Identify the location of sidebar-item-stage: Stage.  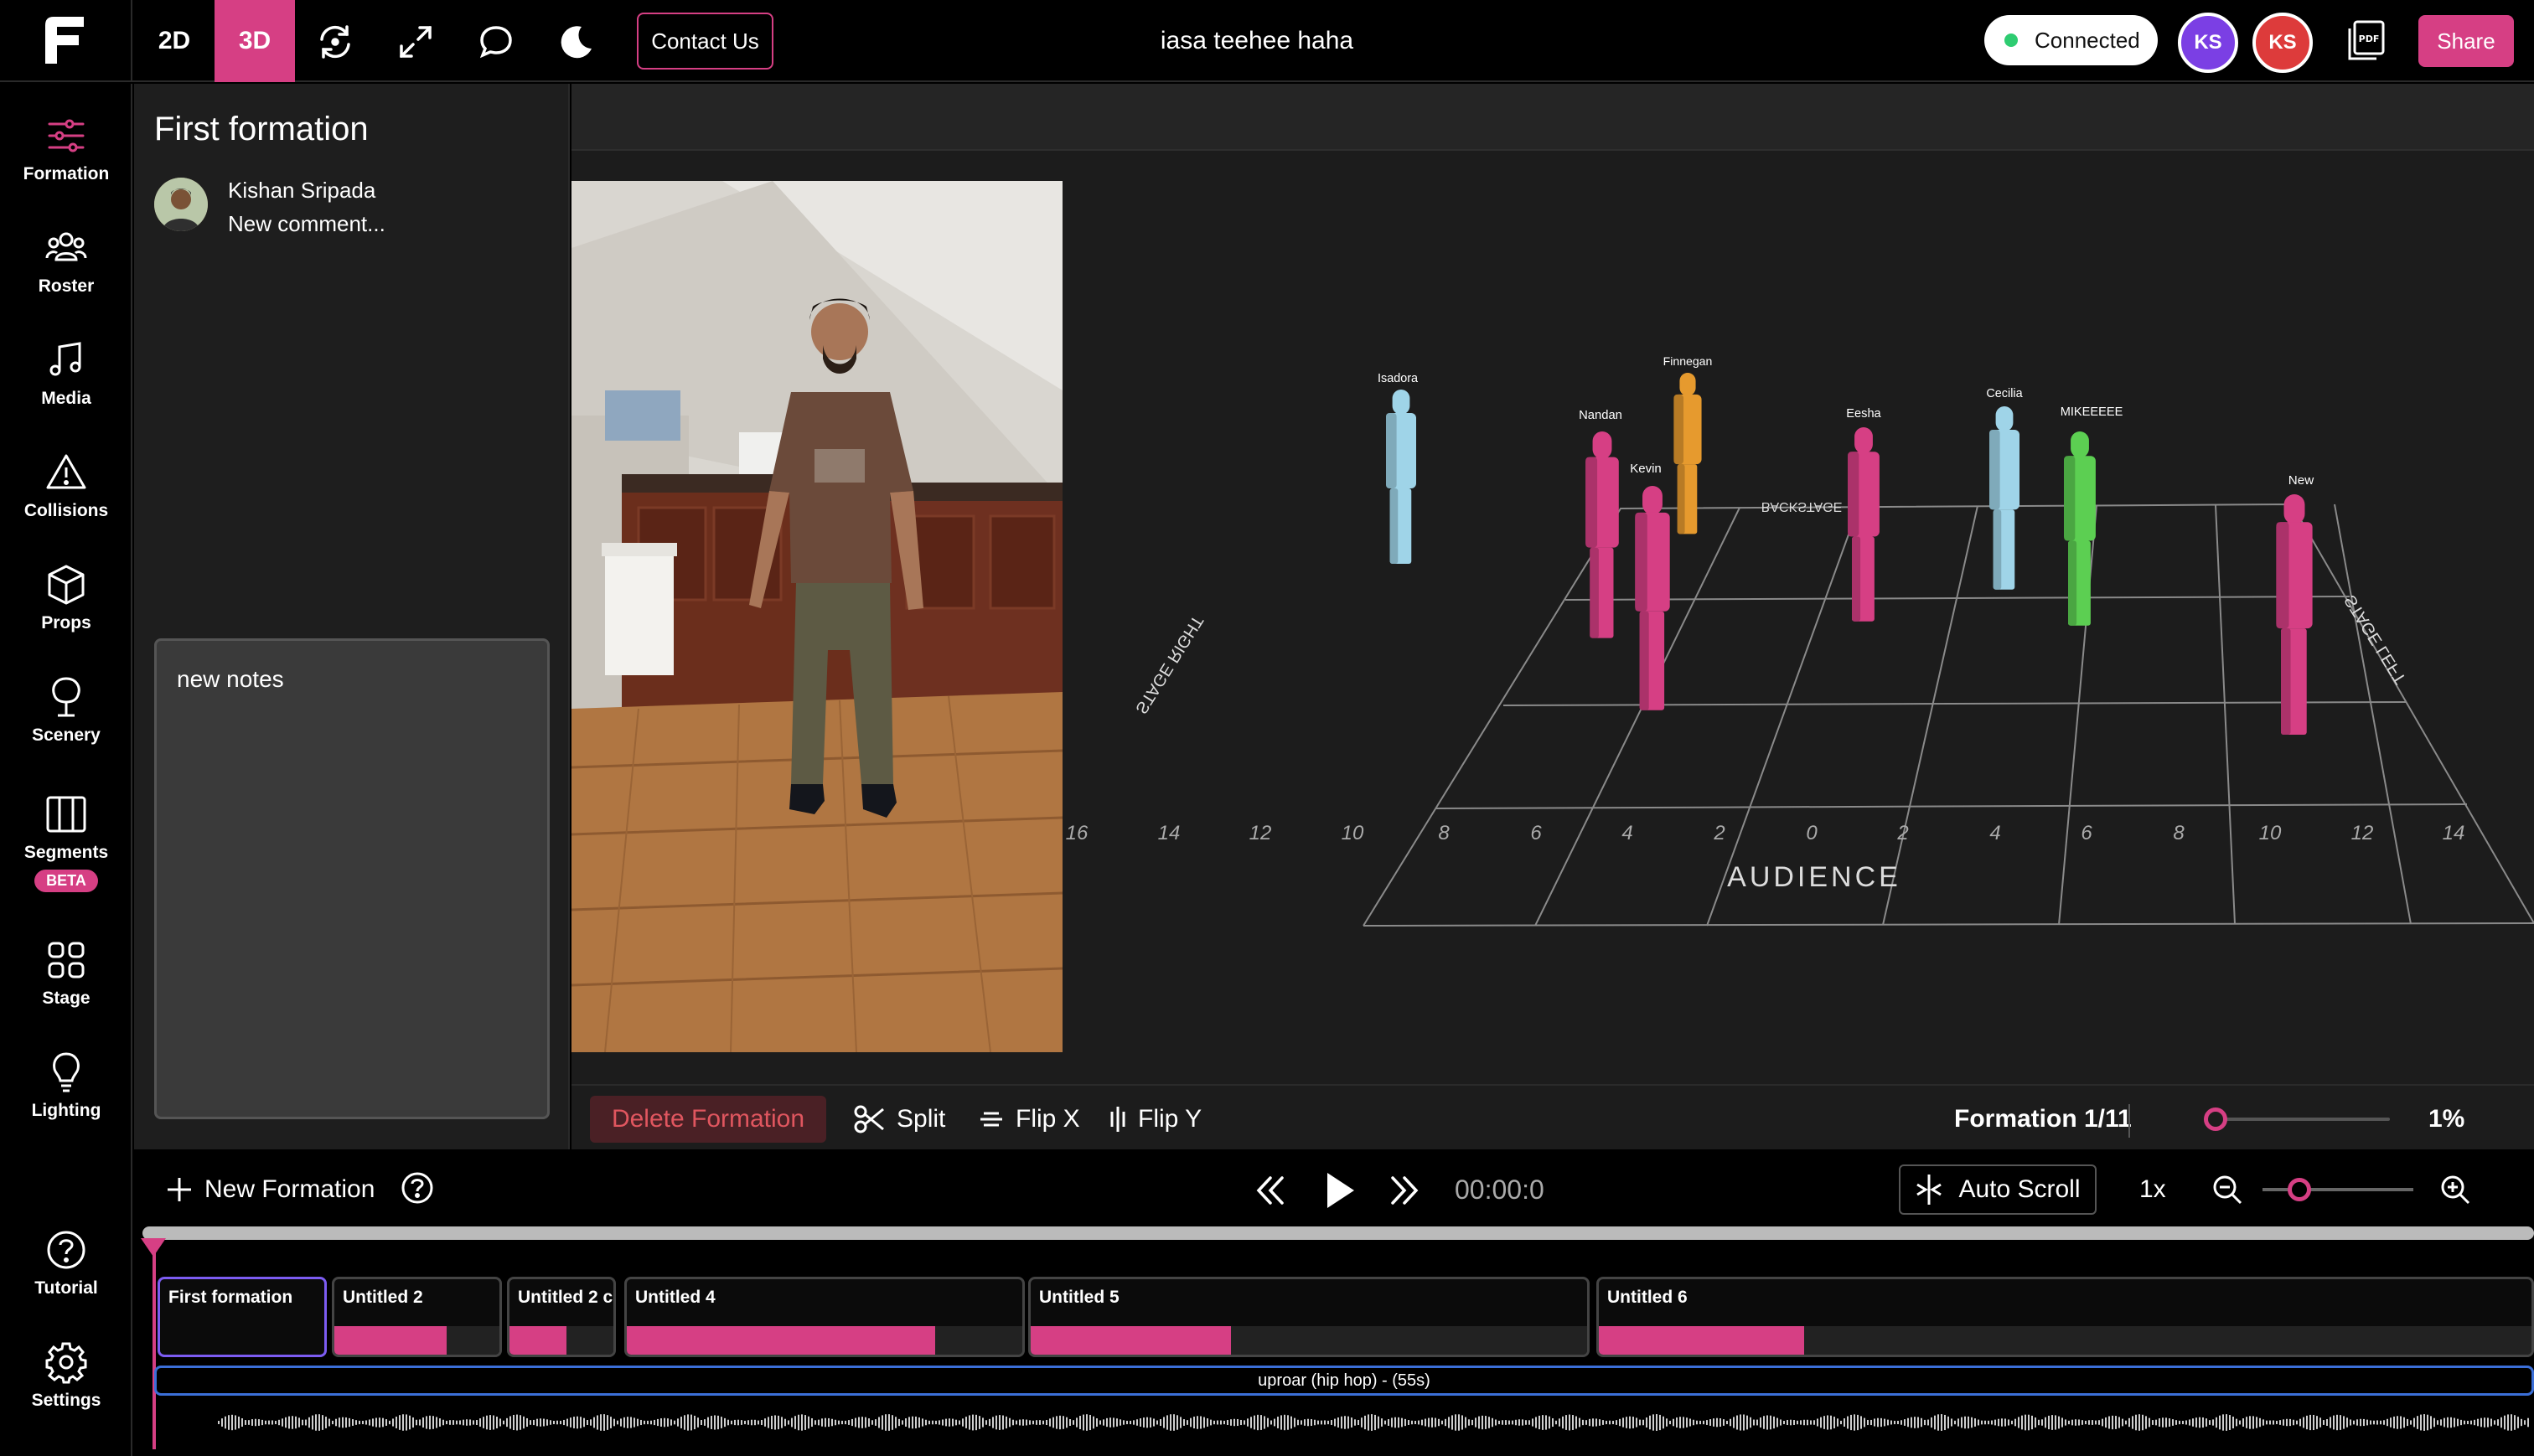
(66, 973).